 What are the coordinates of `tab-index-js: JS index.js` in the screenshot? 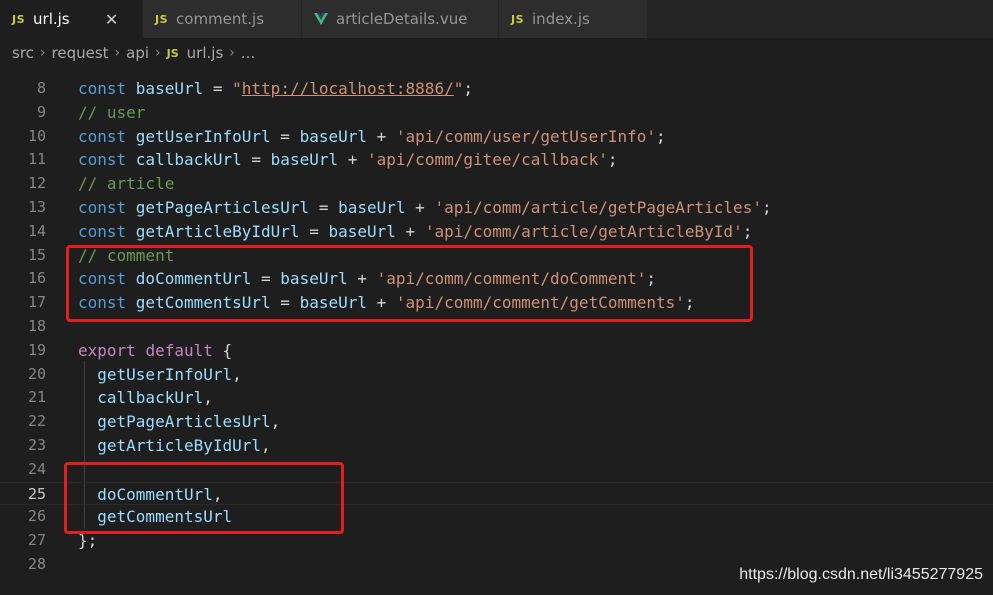 It's located at (573, 19).